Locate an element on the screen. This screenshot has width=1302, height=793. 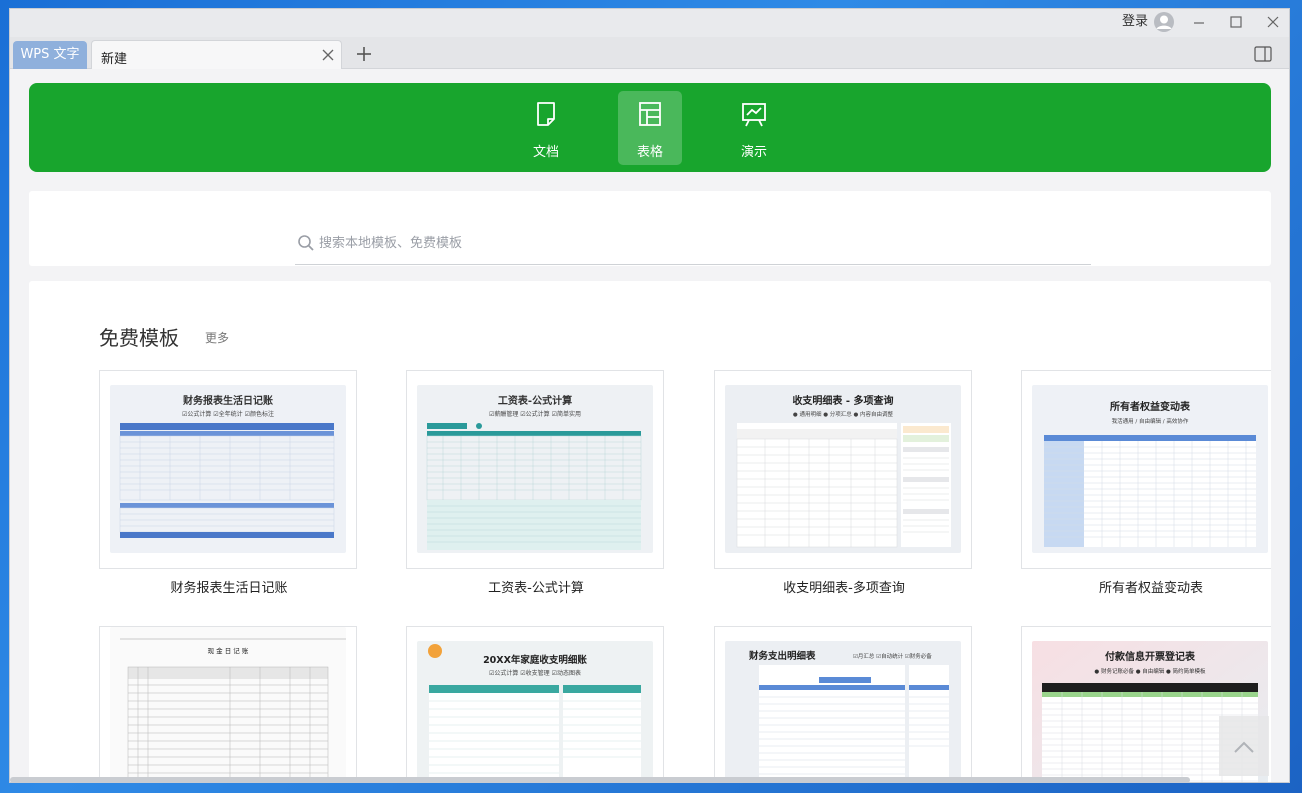
template-card-7: 财务支出明细表 ☑月汇总 ☑自动统计 ☑财务必备 is located at coordinates (843, 704).